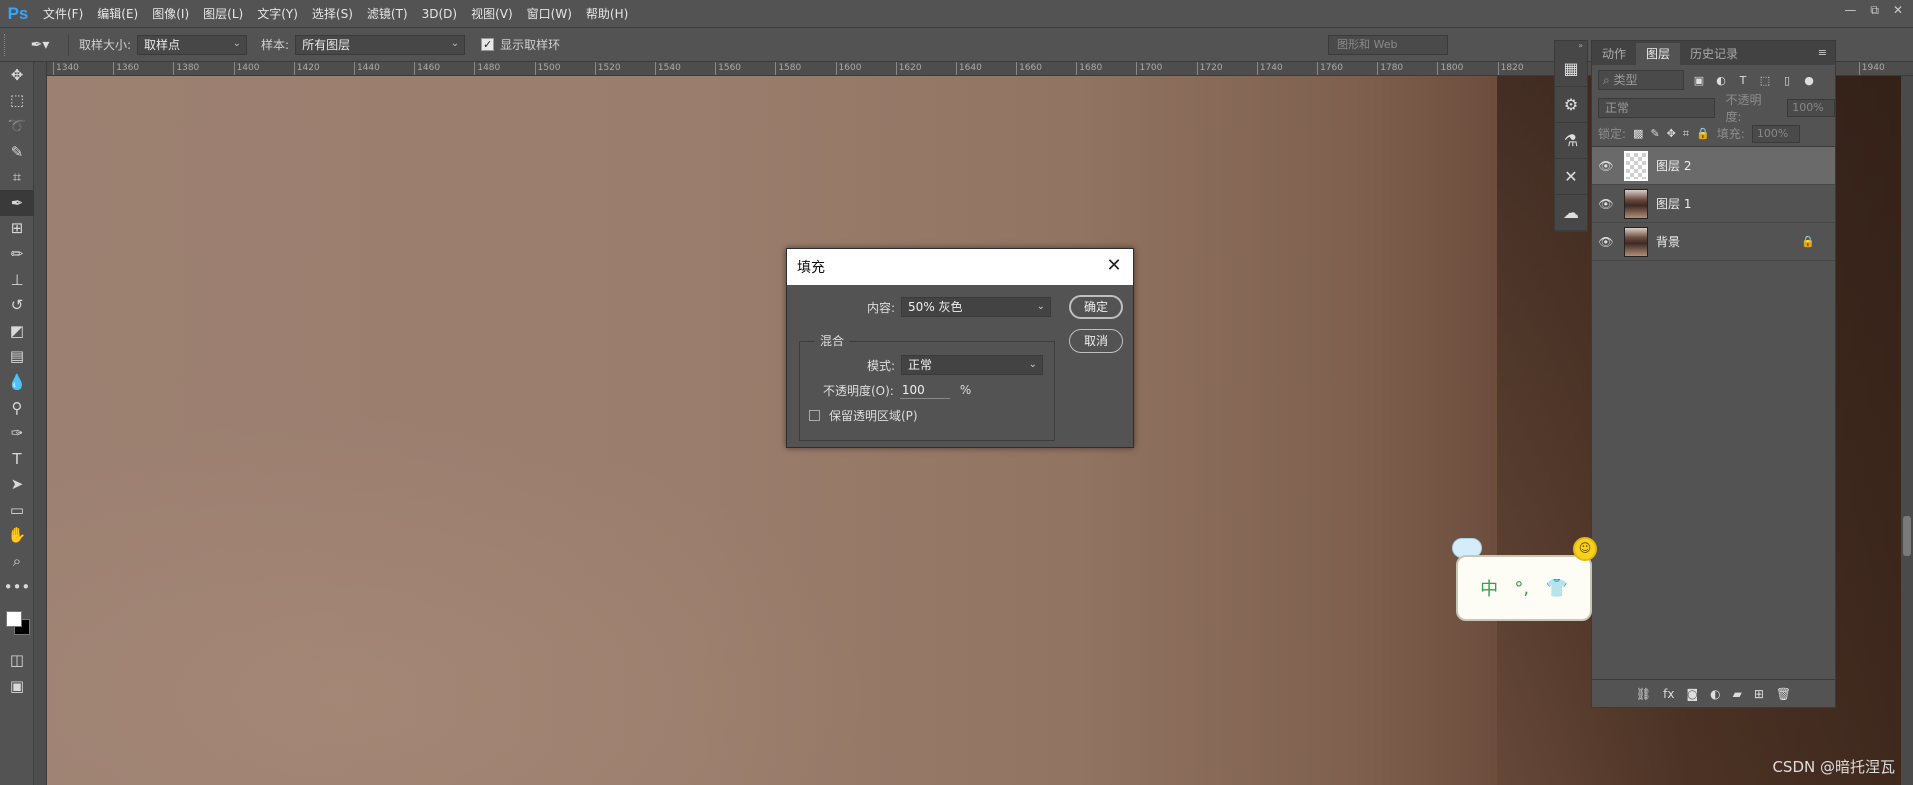 The image size is (1913, 785). What do you see at coordinates (1787, 80) in the screenshot?
I see `filter-smart-icon: ▯` at bounding box center [1787, 80].